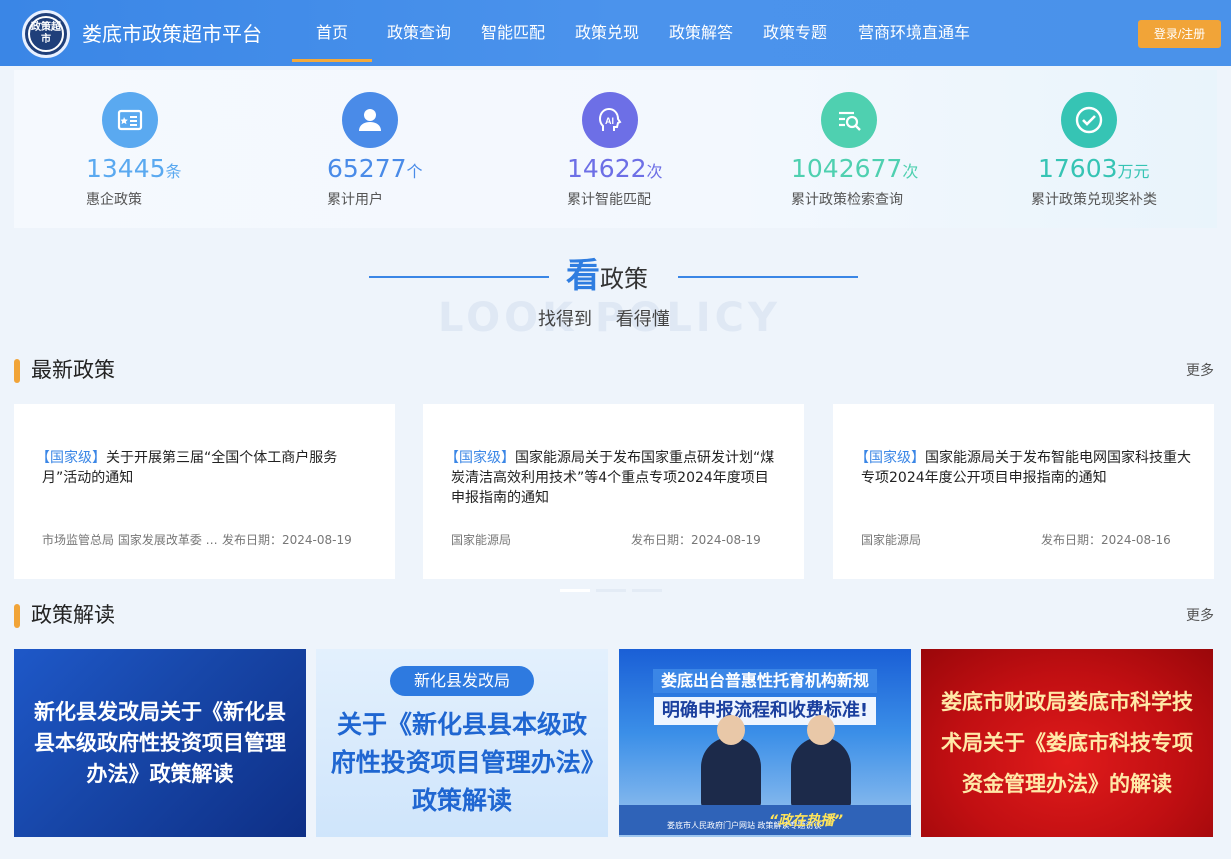 The image size is (1231, 859). I want to click on banner-subheadline: 明确申报流程和收费标准!, so click(765, 711).